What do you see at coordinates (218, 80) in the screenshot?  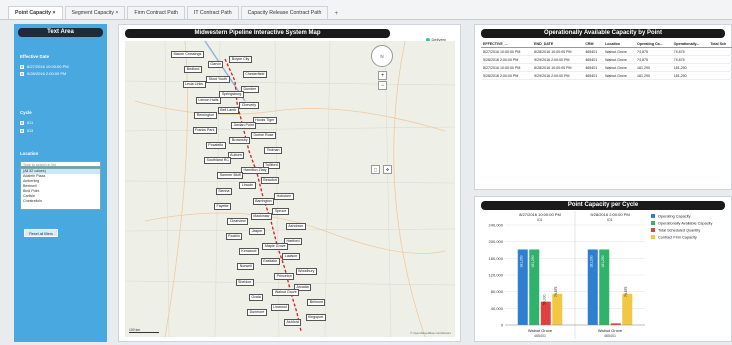 I see `map-city-label: Stout Youth` at bounding box center [218, 80].